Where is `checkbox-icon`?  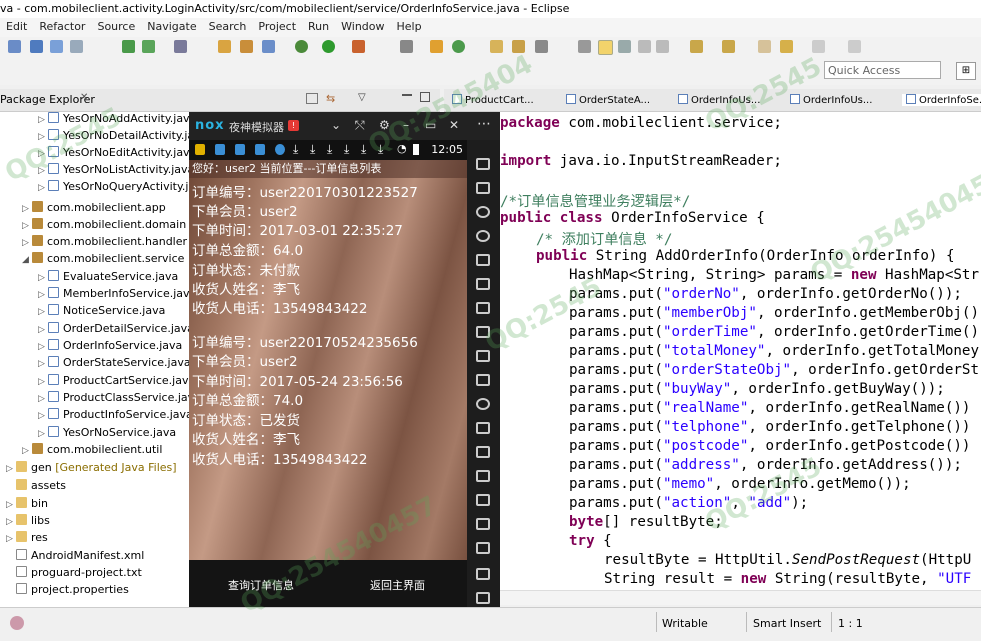 checkbox-icon is located at coordinates (180, 46).